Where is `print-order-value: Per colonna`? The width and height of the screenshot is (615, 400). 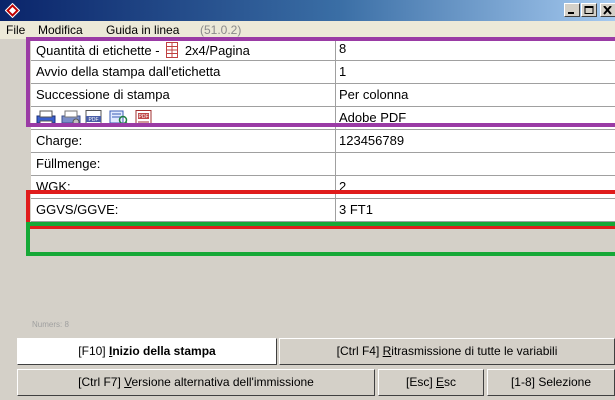 print-order-value: Per colonna is located at coordinates (374, 94).